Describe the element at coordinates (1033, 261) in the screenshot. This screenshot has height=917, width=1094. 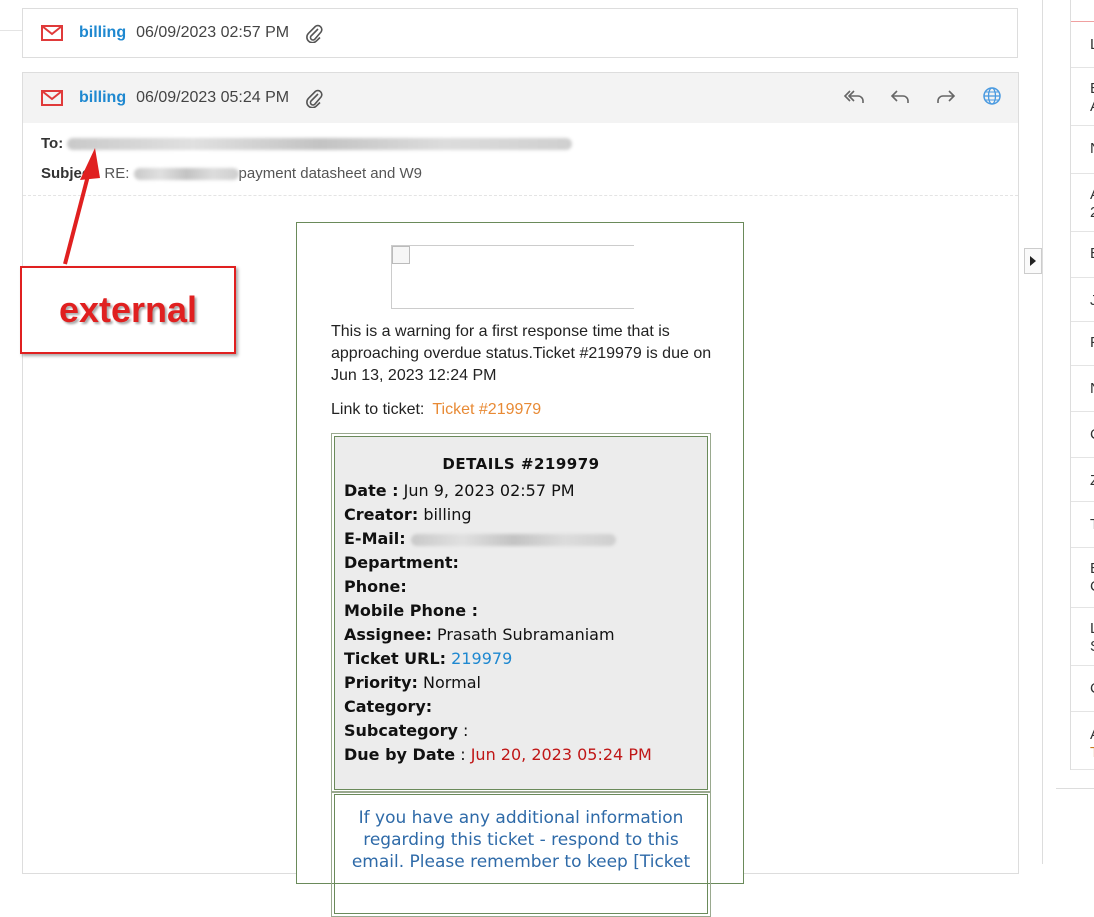
I see `collapse-panel-button` at that location.